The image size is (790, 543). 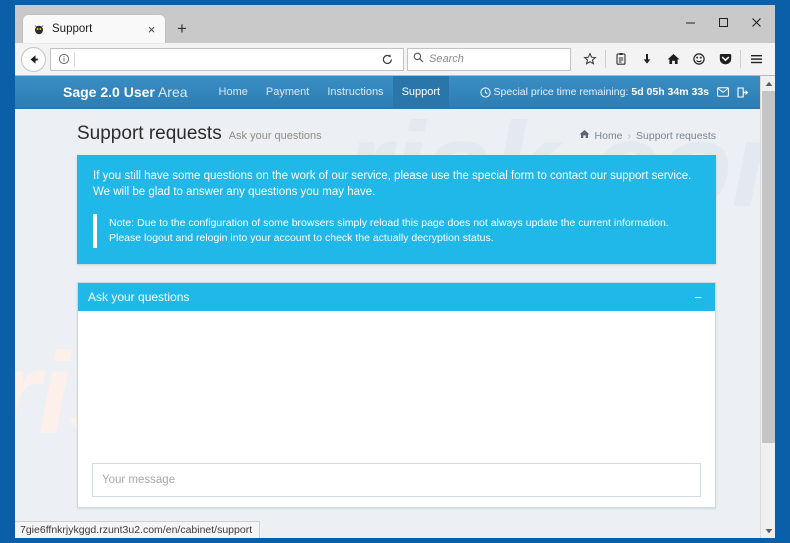 I want to click on toolbar-icons, so click(x=673, y=59).